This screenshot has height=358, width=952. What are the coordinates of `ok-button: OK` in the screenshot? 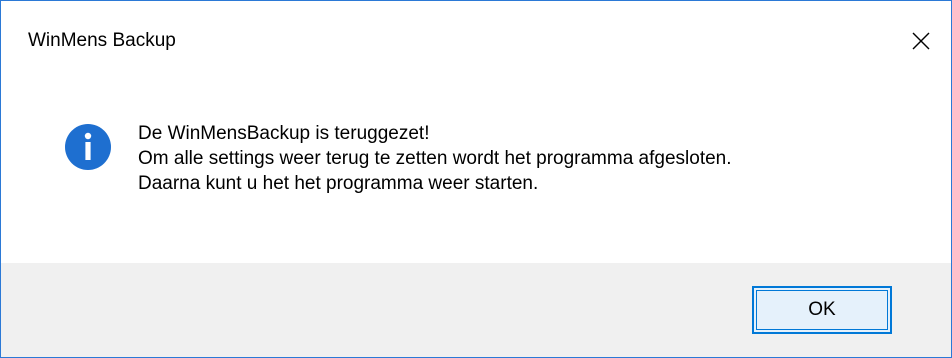 It's located at (822, 310).